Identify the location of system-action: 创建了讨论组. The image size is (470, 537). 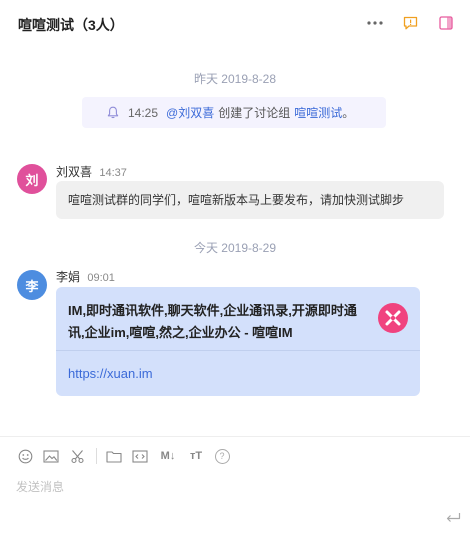
(254, 113).